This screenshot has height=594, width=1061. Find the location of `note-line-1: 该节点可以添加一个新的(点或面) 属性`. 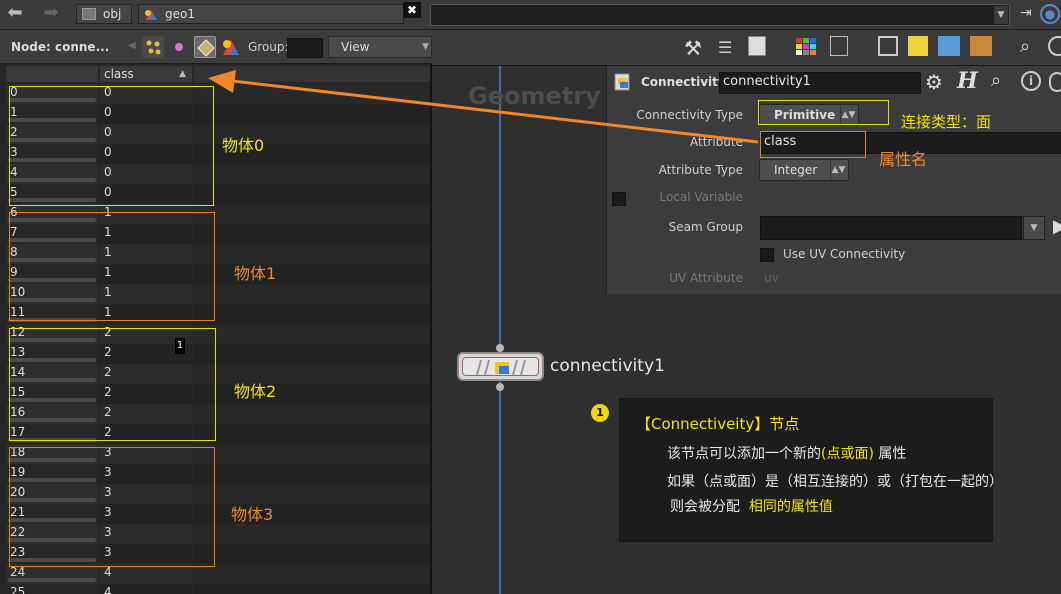

note-line-1: 该节点可以添加一个新的(点或面) 属性 is located at coordinates (786, 453).